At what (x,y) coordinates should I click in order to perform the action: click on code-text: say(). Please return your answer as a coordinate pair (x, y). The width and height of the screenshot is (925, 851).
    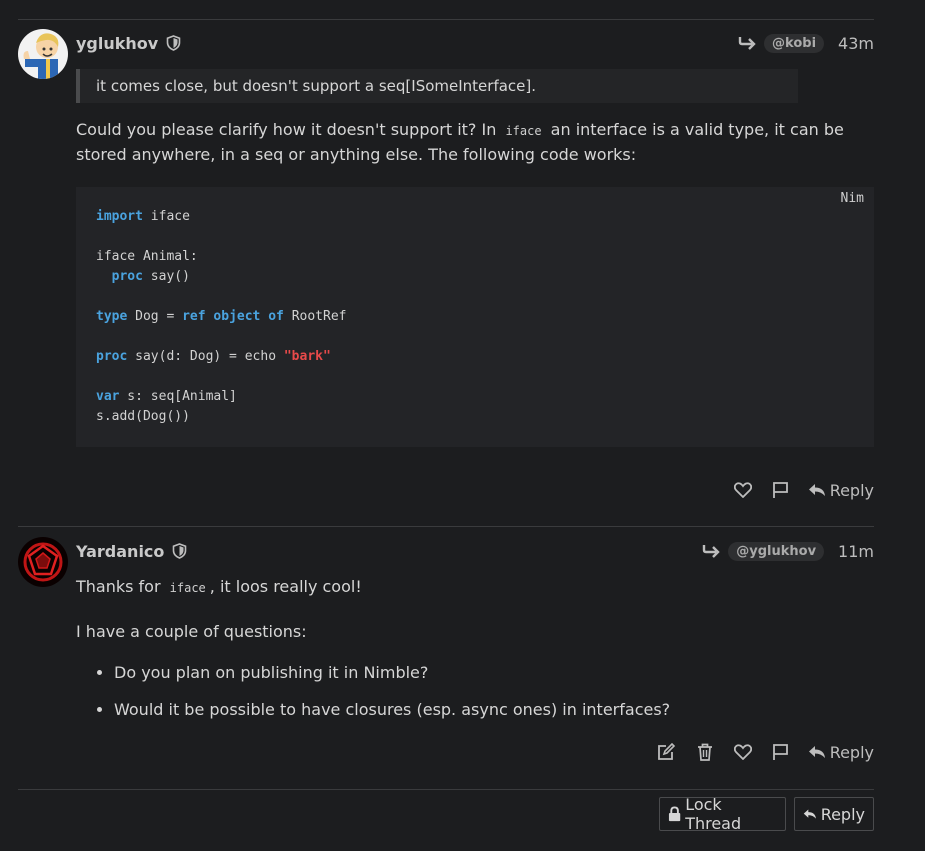
    Looking at the image, I should click on (166, 276).